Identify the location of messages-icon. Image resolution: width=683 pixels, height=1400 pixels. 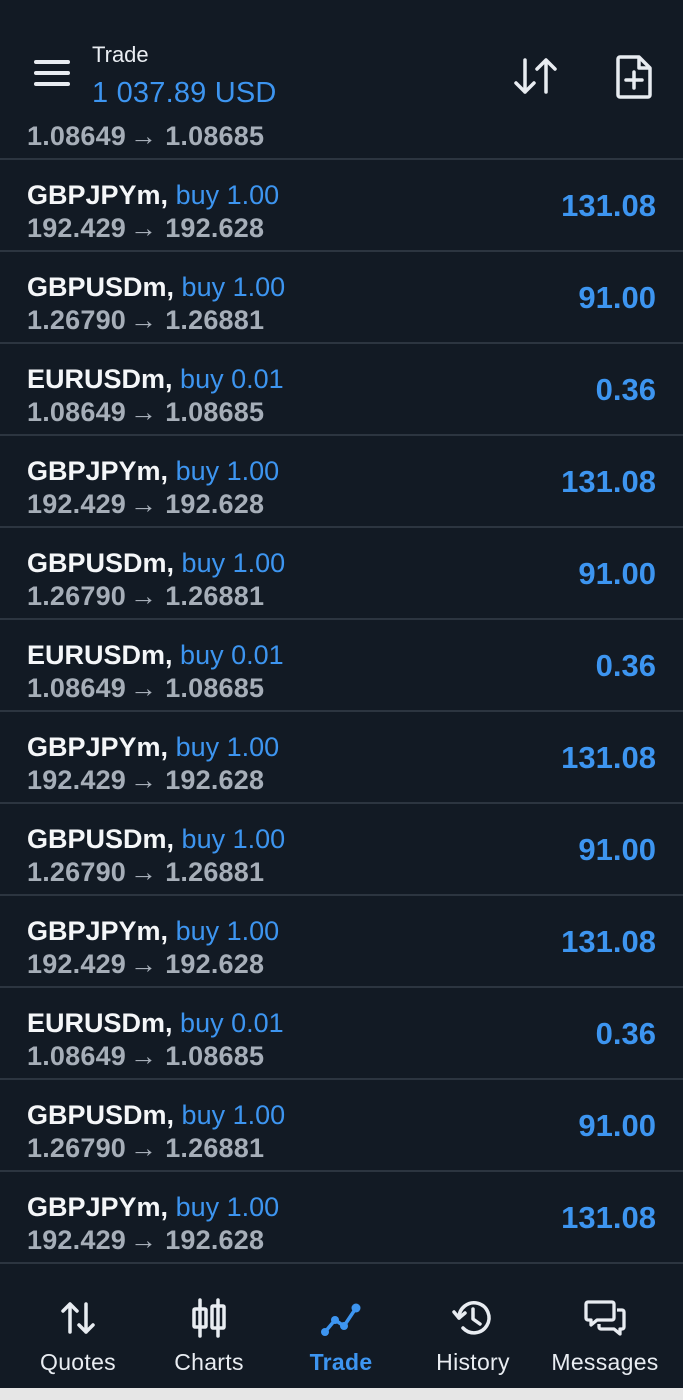
(605, 1318).